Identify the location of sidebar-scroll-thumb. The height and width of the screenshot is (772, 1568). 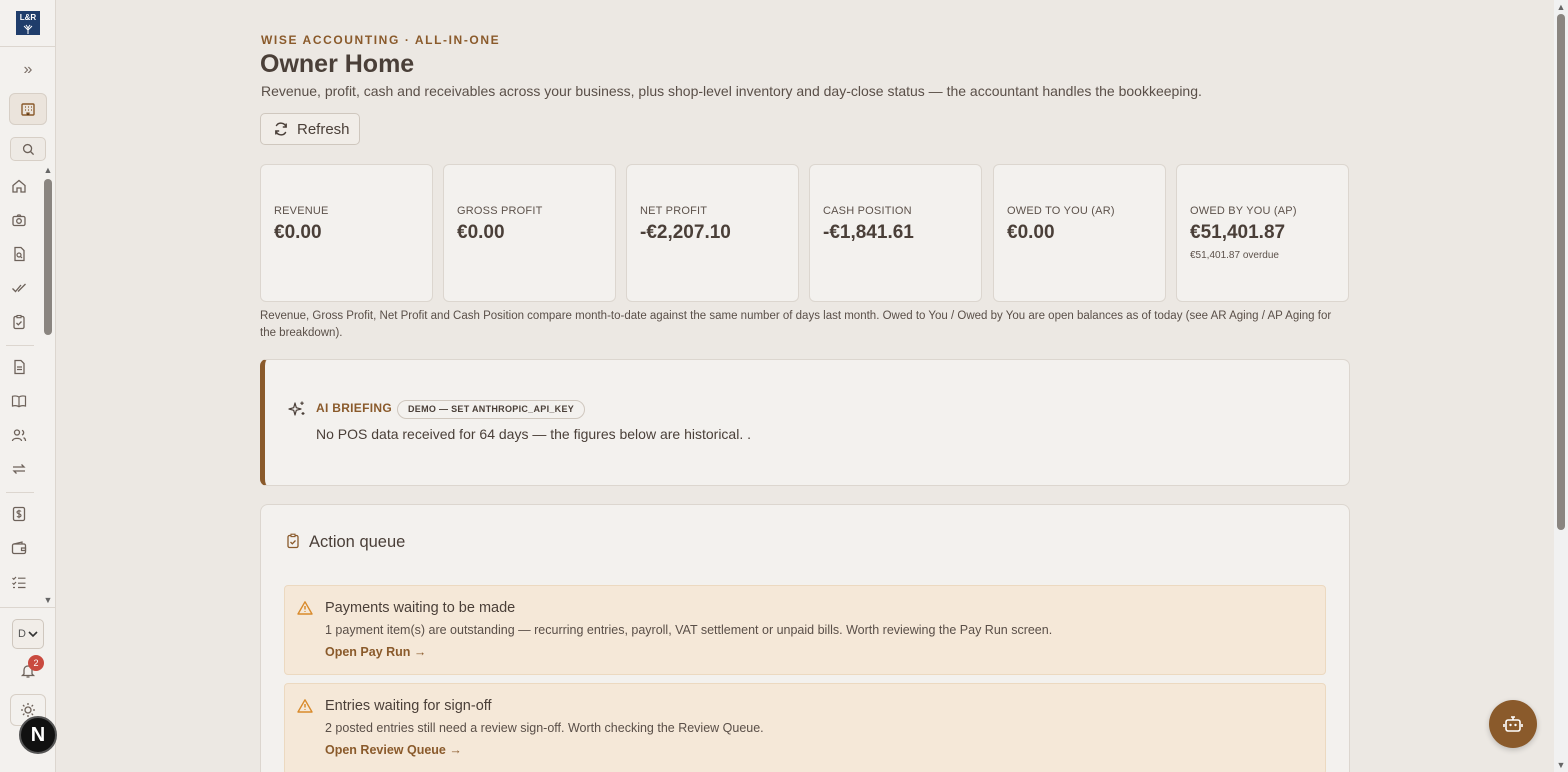
(48, 257).